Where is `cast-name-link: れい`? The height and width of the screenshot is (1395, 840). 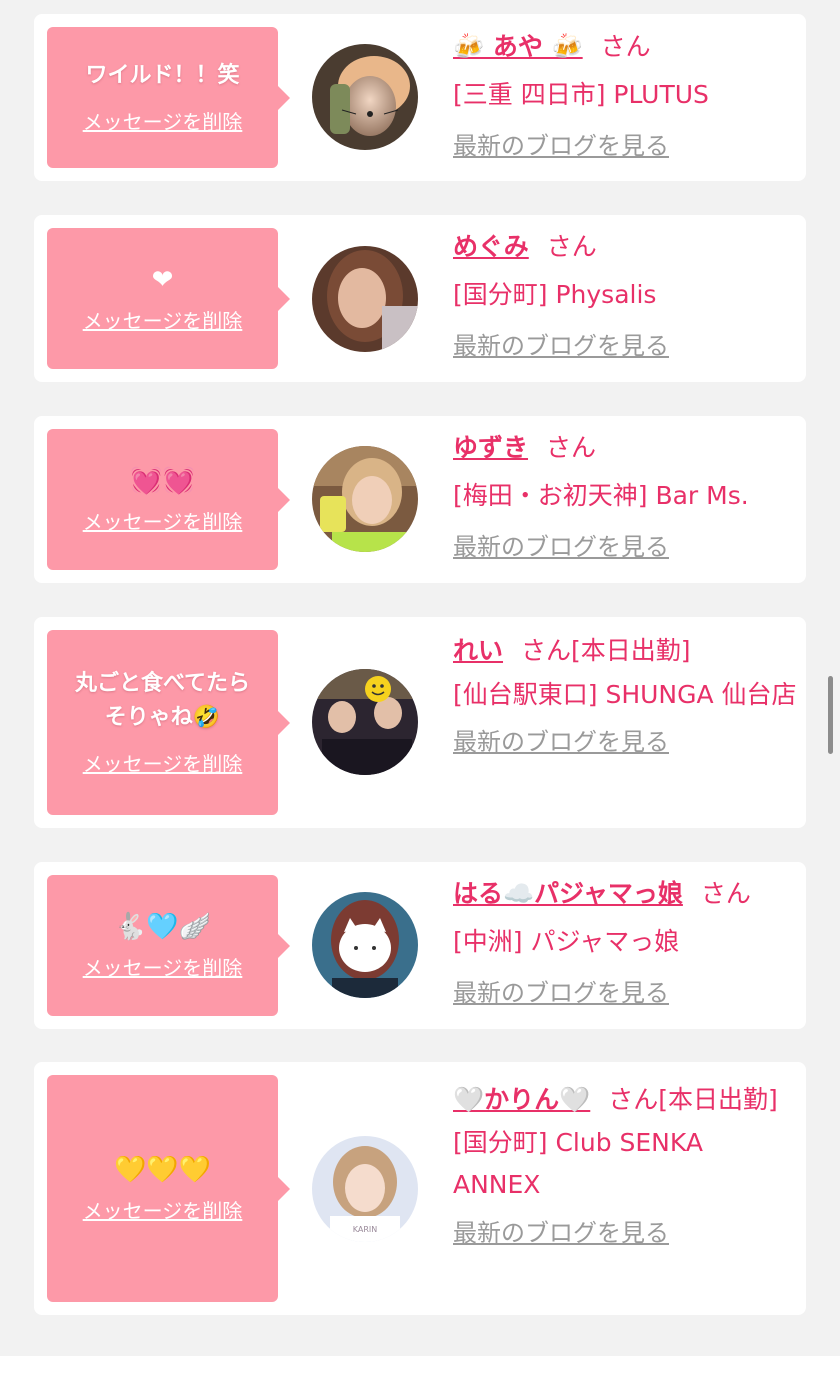
cast-name-link: れい is located at coordinates (478, 650).